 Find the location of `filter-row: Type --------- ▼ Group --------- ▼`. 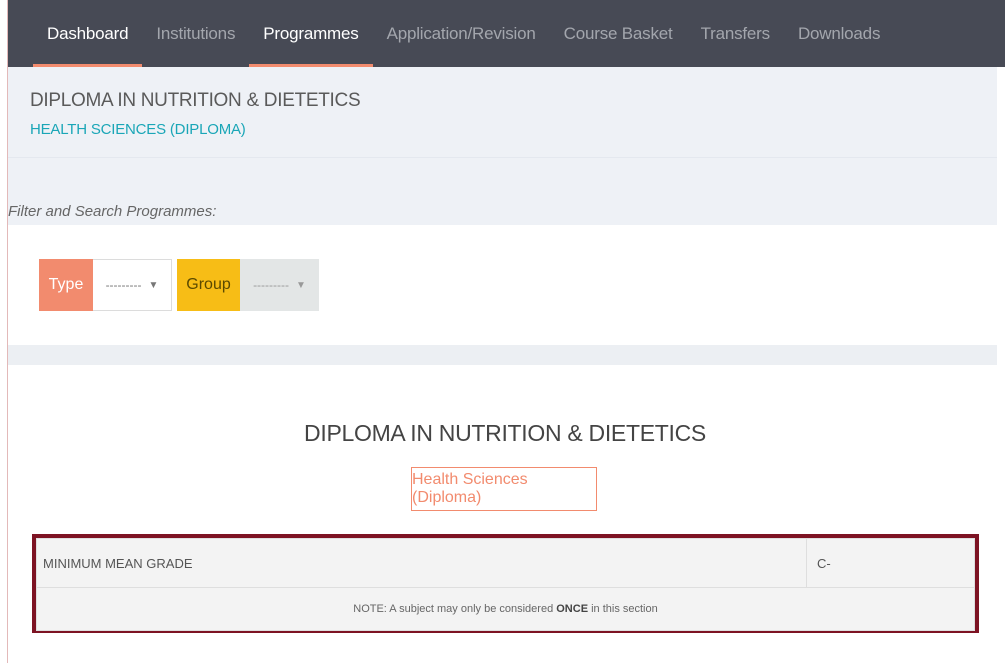

filter-row: Type --------- ▼ Group --------- ▼ is located at coordinates (181, 285).